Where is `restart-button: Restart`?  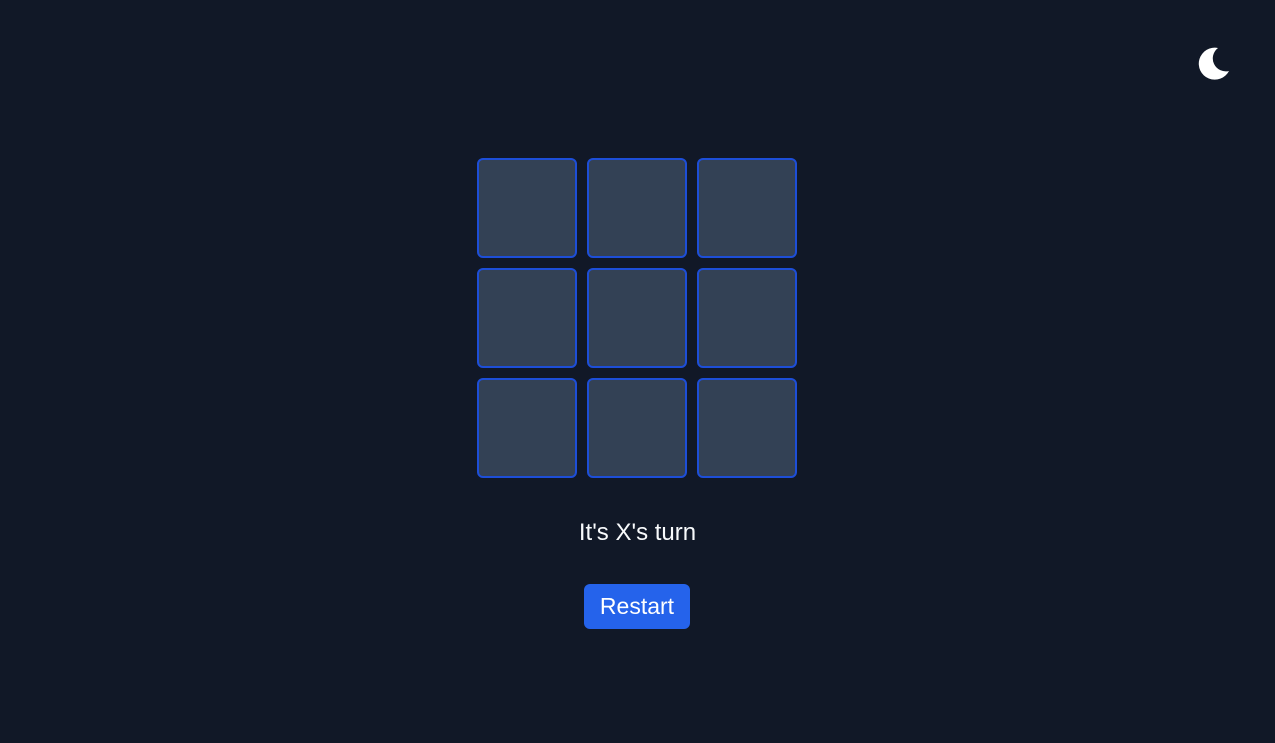
restart-button: Restart is located at coordinates (637, 606).